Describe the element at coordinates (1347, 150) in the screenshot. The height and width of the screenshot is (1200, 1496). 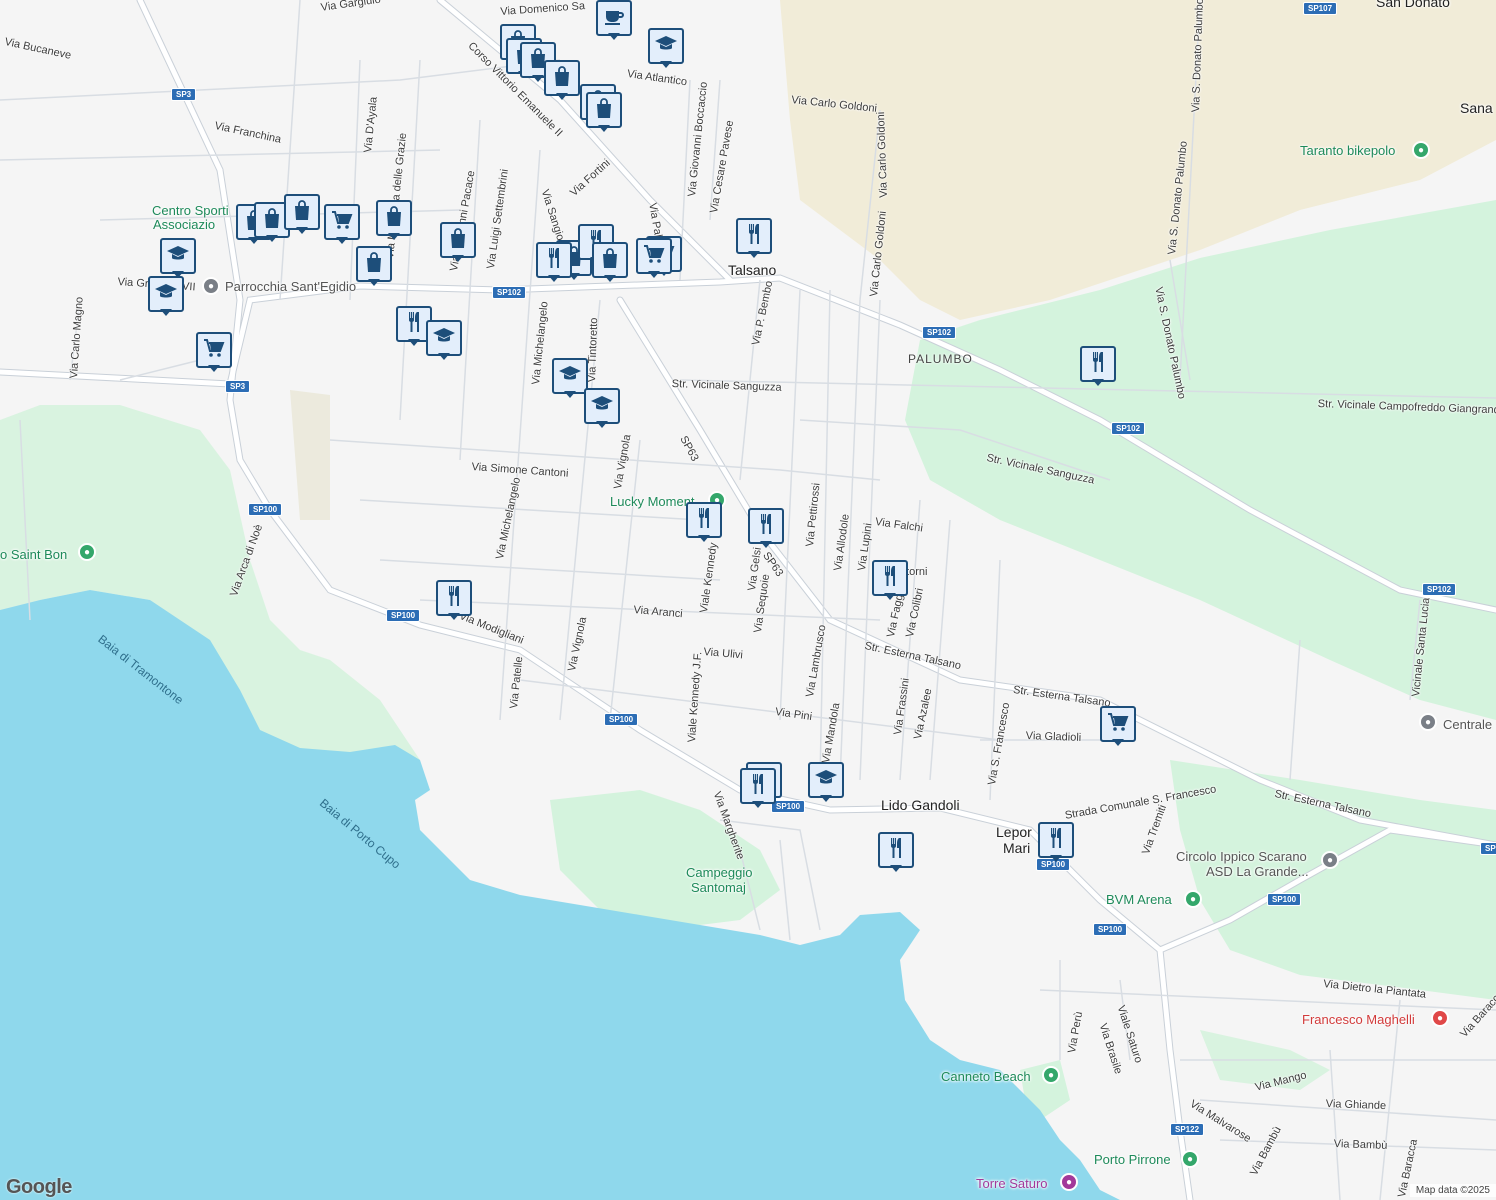
I see `poi-label: Taranto bikepolo` at that location.